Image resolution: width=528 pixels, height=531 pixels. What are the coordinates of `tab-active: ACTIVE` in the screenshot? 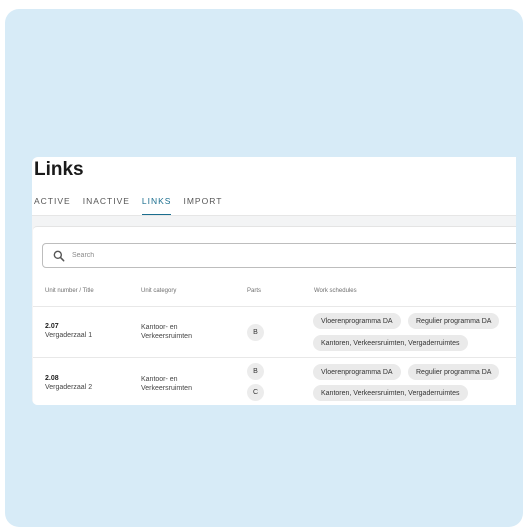 It's located at (55, 206).